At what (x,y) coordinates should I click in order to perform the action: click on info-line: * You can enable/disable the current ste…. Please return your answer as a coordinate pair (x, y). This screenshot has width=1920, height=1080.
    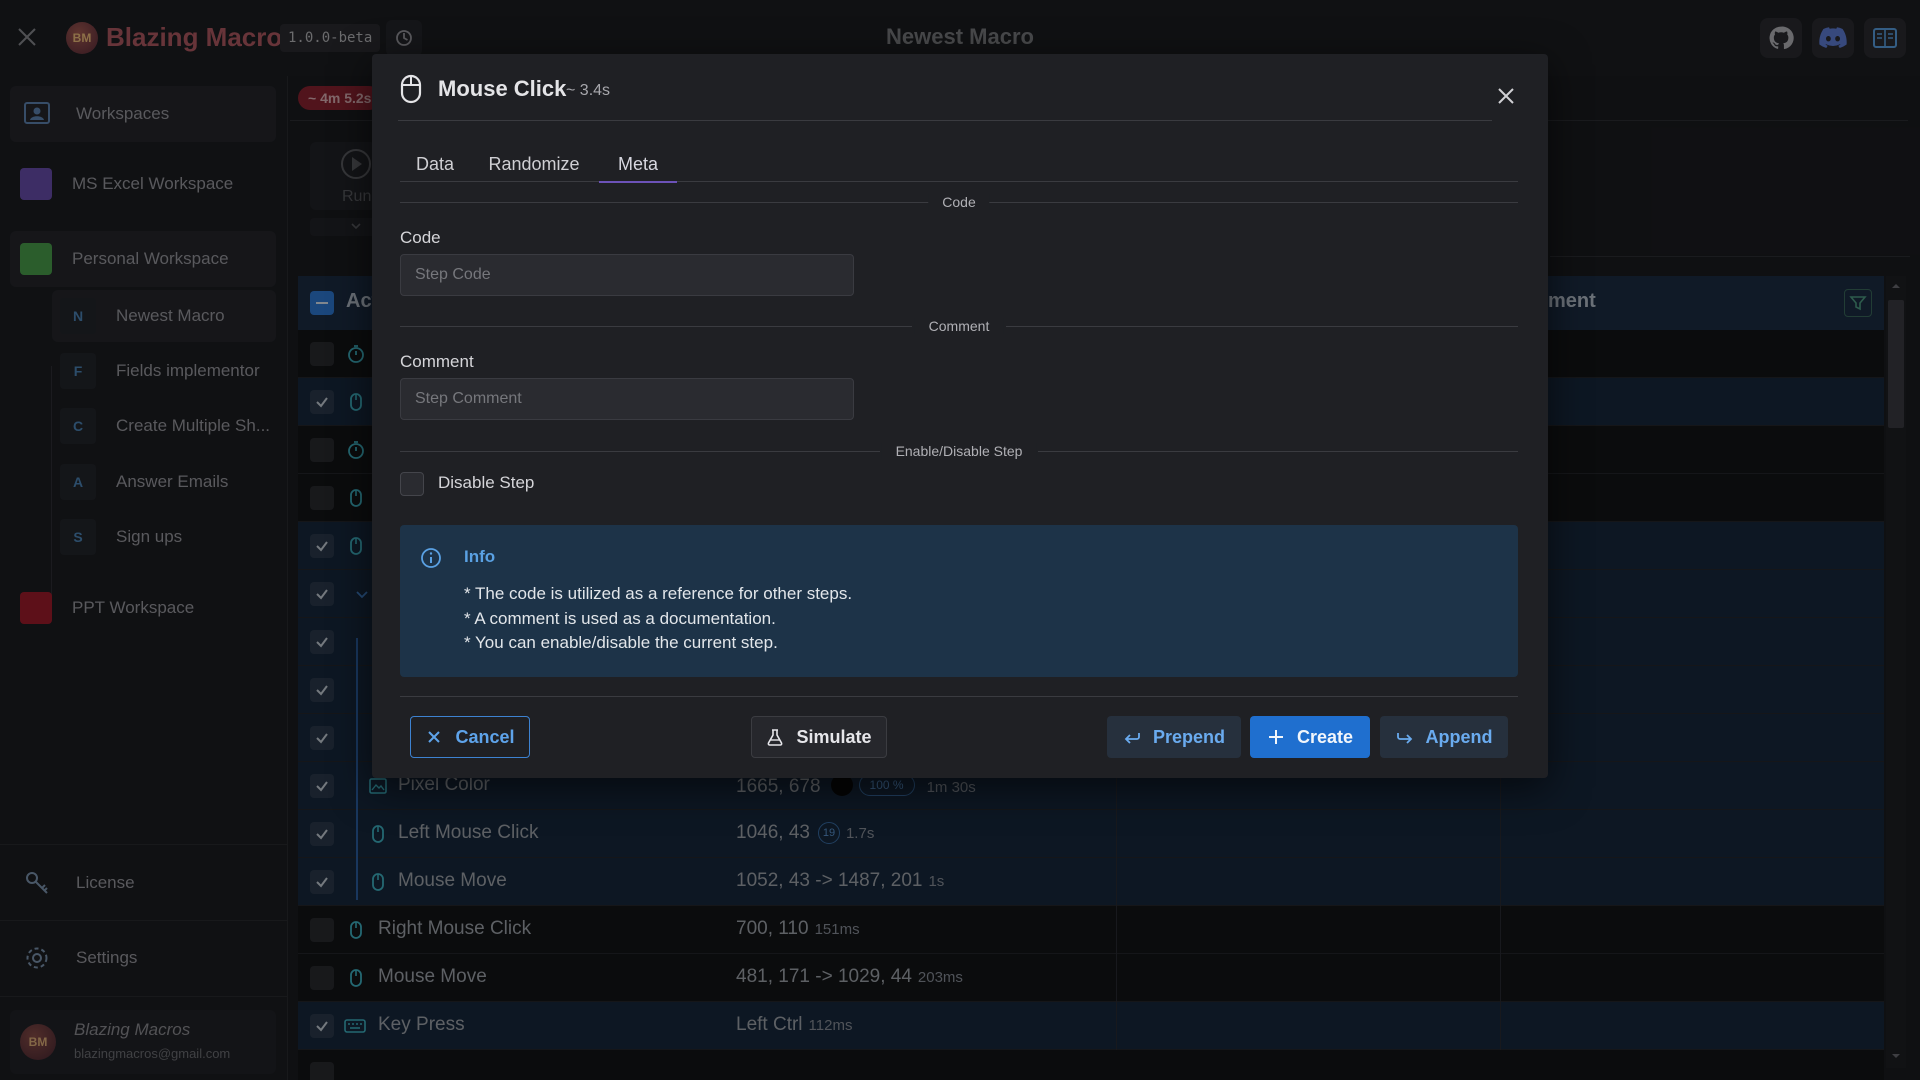
    Looking at the image, I should click on (621, 642).